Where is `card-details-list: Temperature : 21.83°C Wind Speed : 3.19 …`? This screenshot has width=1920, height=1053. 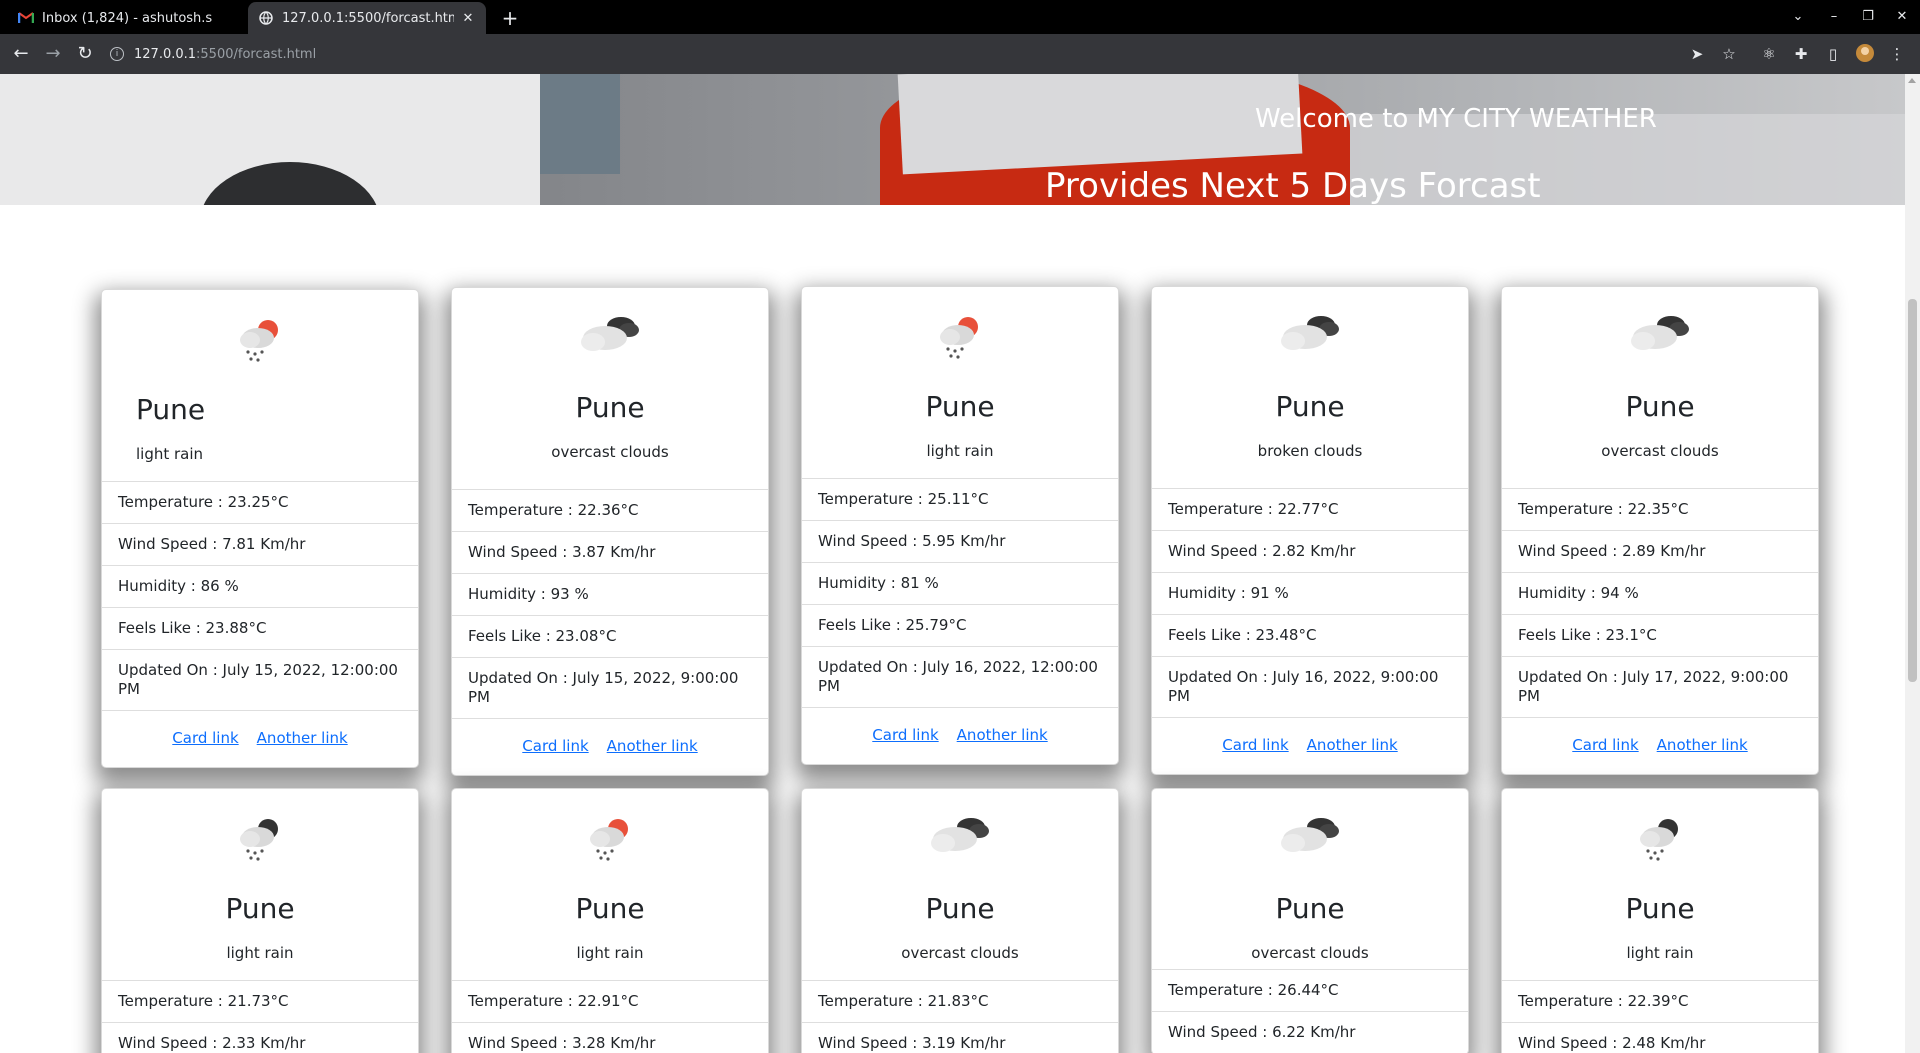
card-details-list: Temperature : 21.83°C Wind Speed : 3.19 … is located at coordinates (960, 1016).